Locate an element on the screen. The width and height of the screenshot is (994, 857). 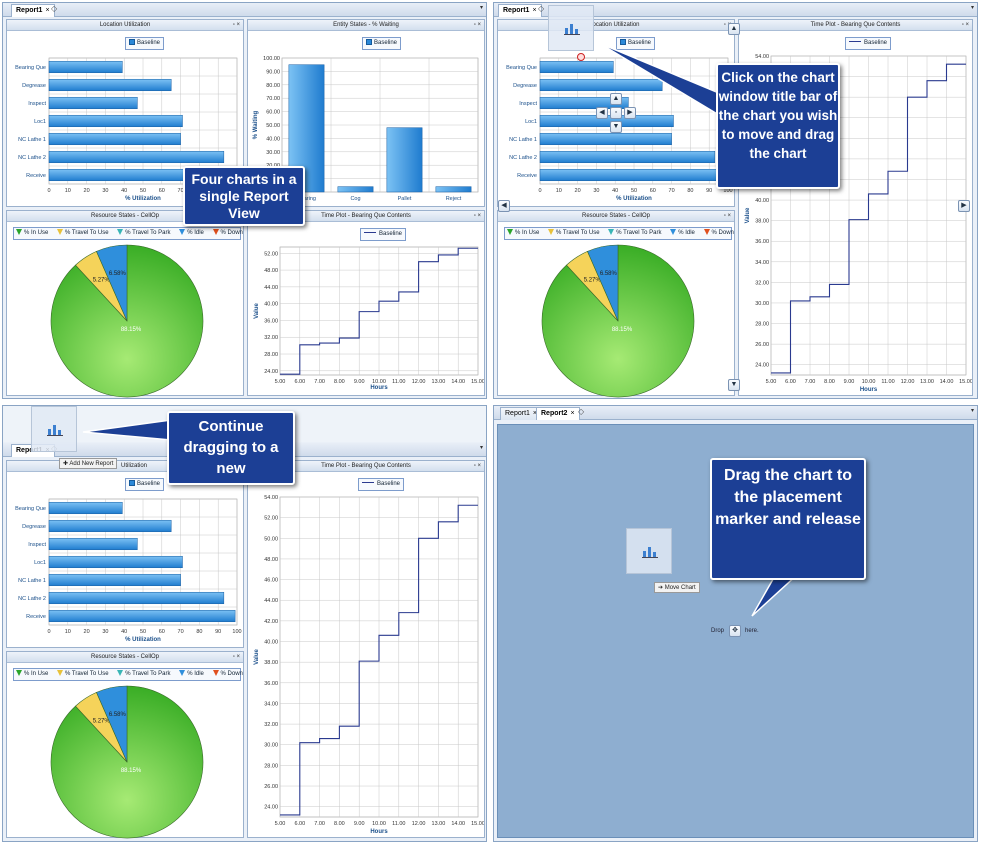
slice-label: 88.15% is located at coordinates (131, 330).